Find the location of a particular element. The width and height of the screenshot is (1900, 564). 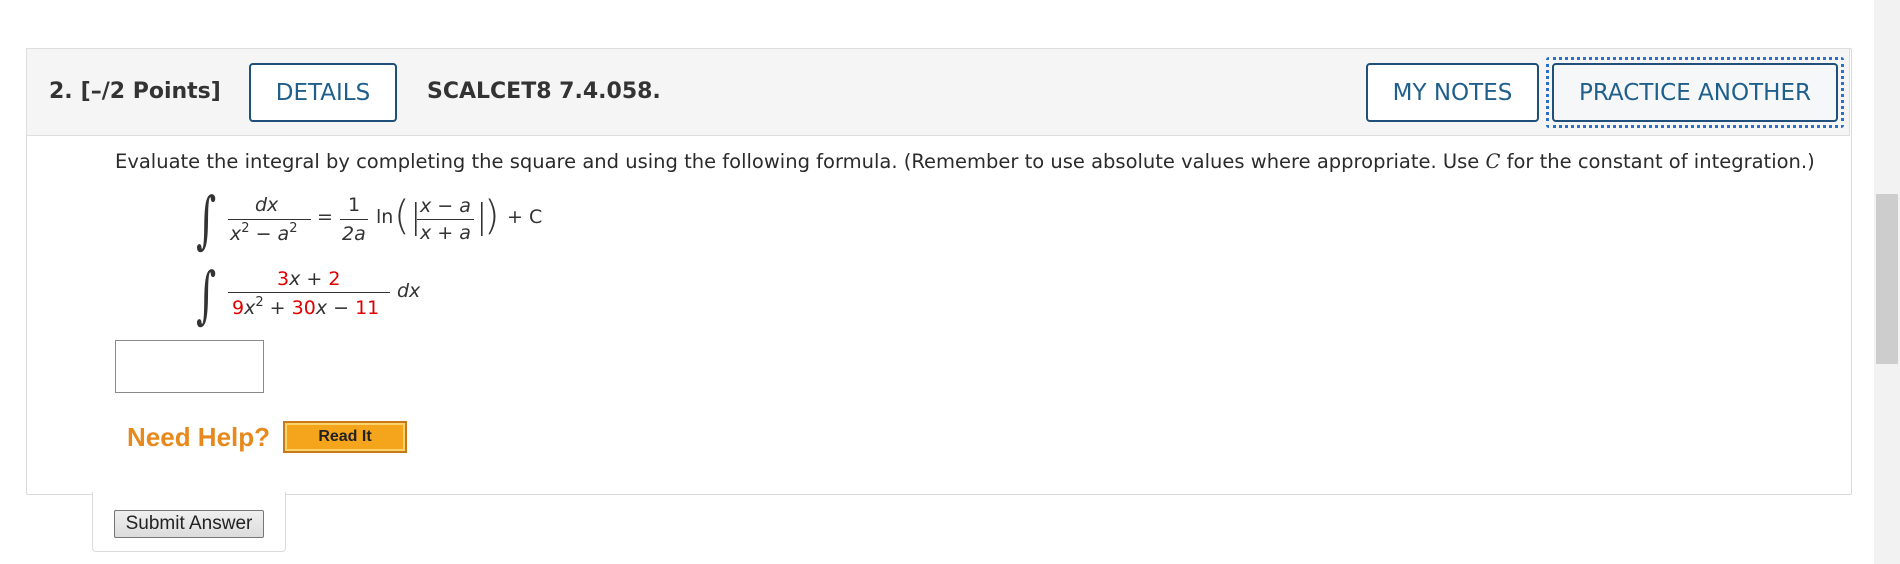

fraction-bar is located at coordinates (269, 219).